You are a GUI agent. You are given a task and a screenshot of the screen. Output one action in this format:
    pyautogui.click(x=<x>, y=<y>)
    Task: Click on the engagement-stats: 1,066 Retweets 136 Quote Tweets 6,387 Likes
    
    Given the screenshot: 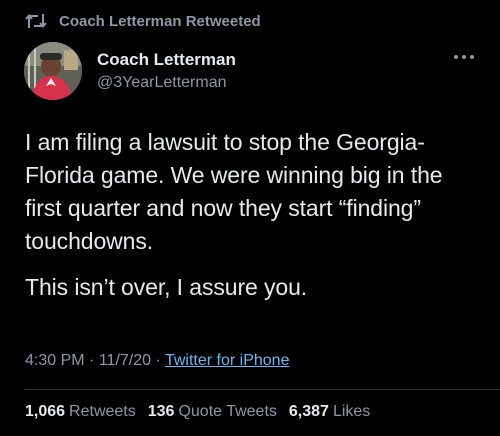 What is the action you would take?
    pyautogui.click(x=203, y=412)
    